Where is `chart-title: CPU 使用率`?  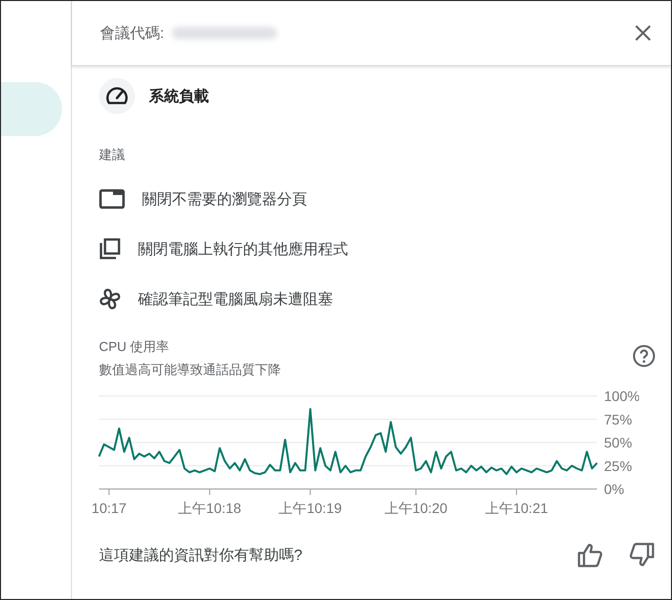
chart-title: CPU 使用率 is located at coordinates (134, 347).